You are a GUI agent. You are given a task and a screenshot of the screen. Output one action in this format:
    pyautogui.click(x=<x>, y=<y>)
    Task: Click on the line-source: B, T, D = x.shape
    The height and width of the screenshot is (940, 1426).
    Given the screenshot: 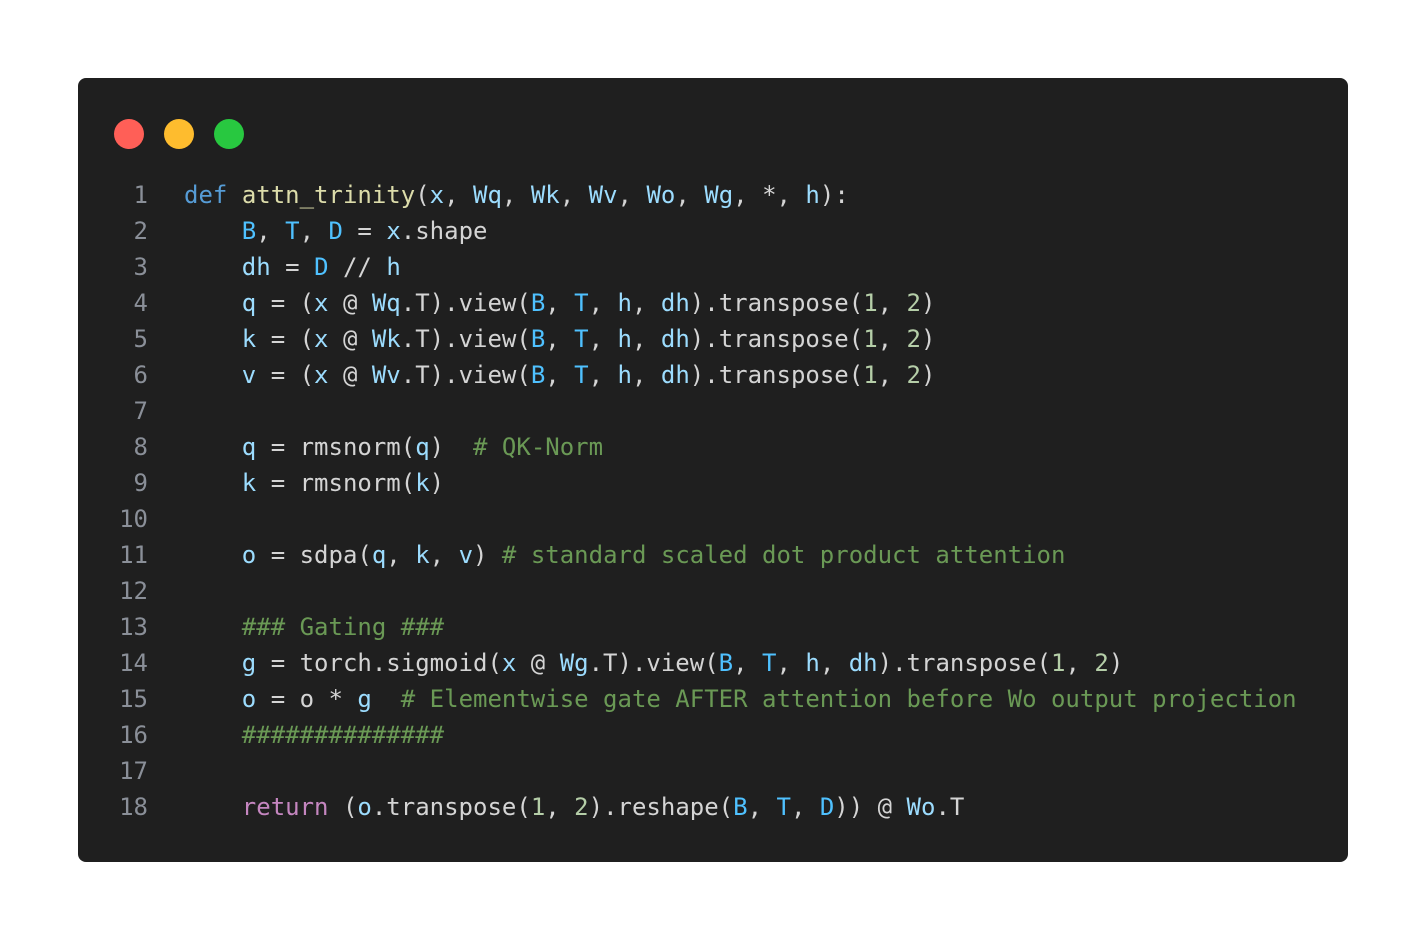 What is the action you would take?
    pyautogui.click(x=336, y=231)
    